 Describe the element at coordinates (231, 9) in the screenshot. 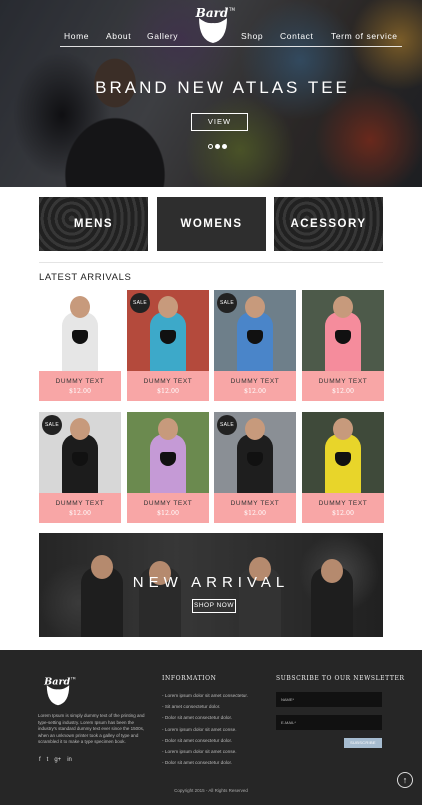

I see `brand-logo-tm: TM` at that location.